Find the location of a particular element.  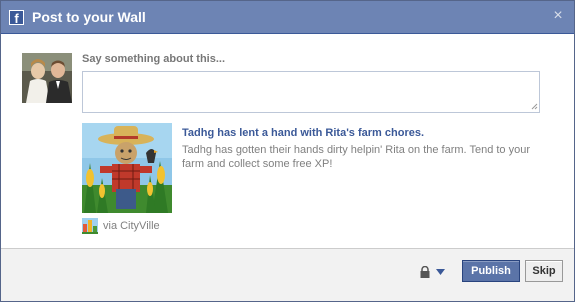

dialog-titlebar: f Post to your Wall × is located at coordinates (287, 17).